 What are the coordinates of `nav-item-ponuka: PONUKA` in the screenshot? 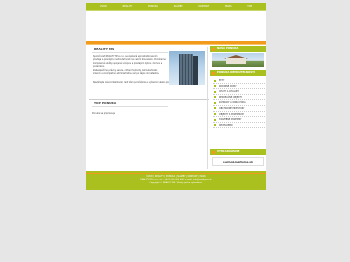 It's located at (153, 6).